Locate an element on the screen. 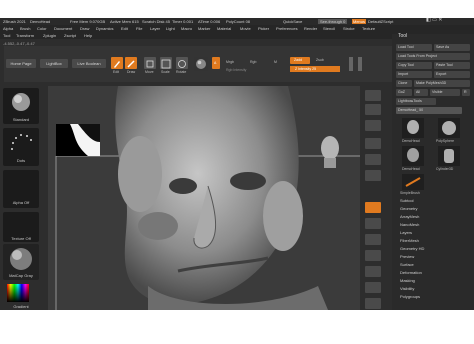 This screenshot has height=344, width=474. subpalette-visibility: Visibility is located at coordinates (407, 288).